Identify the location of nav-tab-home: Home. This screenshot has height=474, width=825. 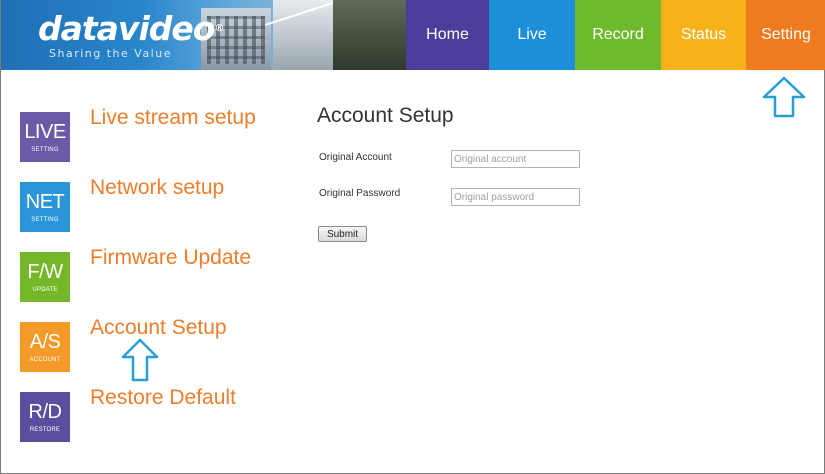
(447, 35).